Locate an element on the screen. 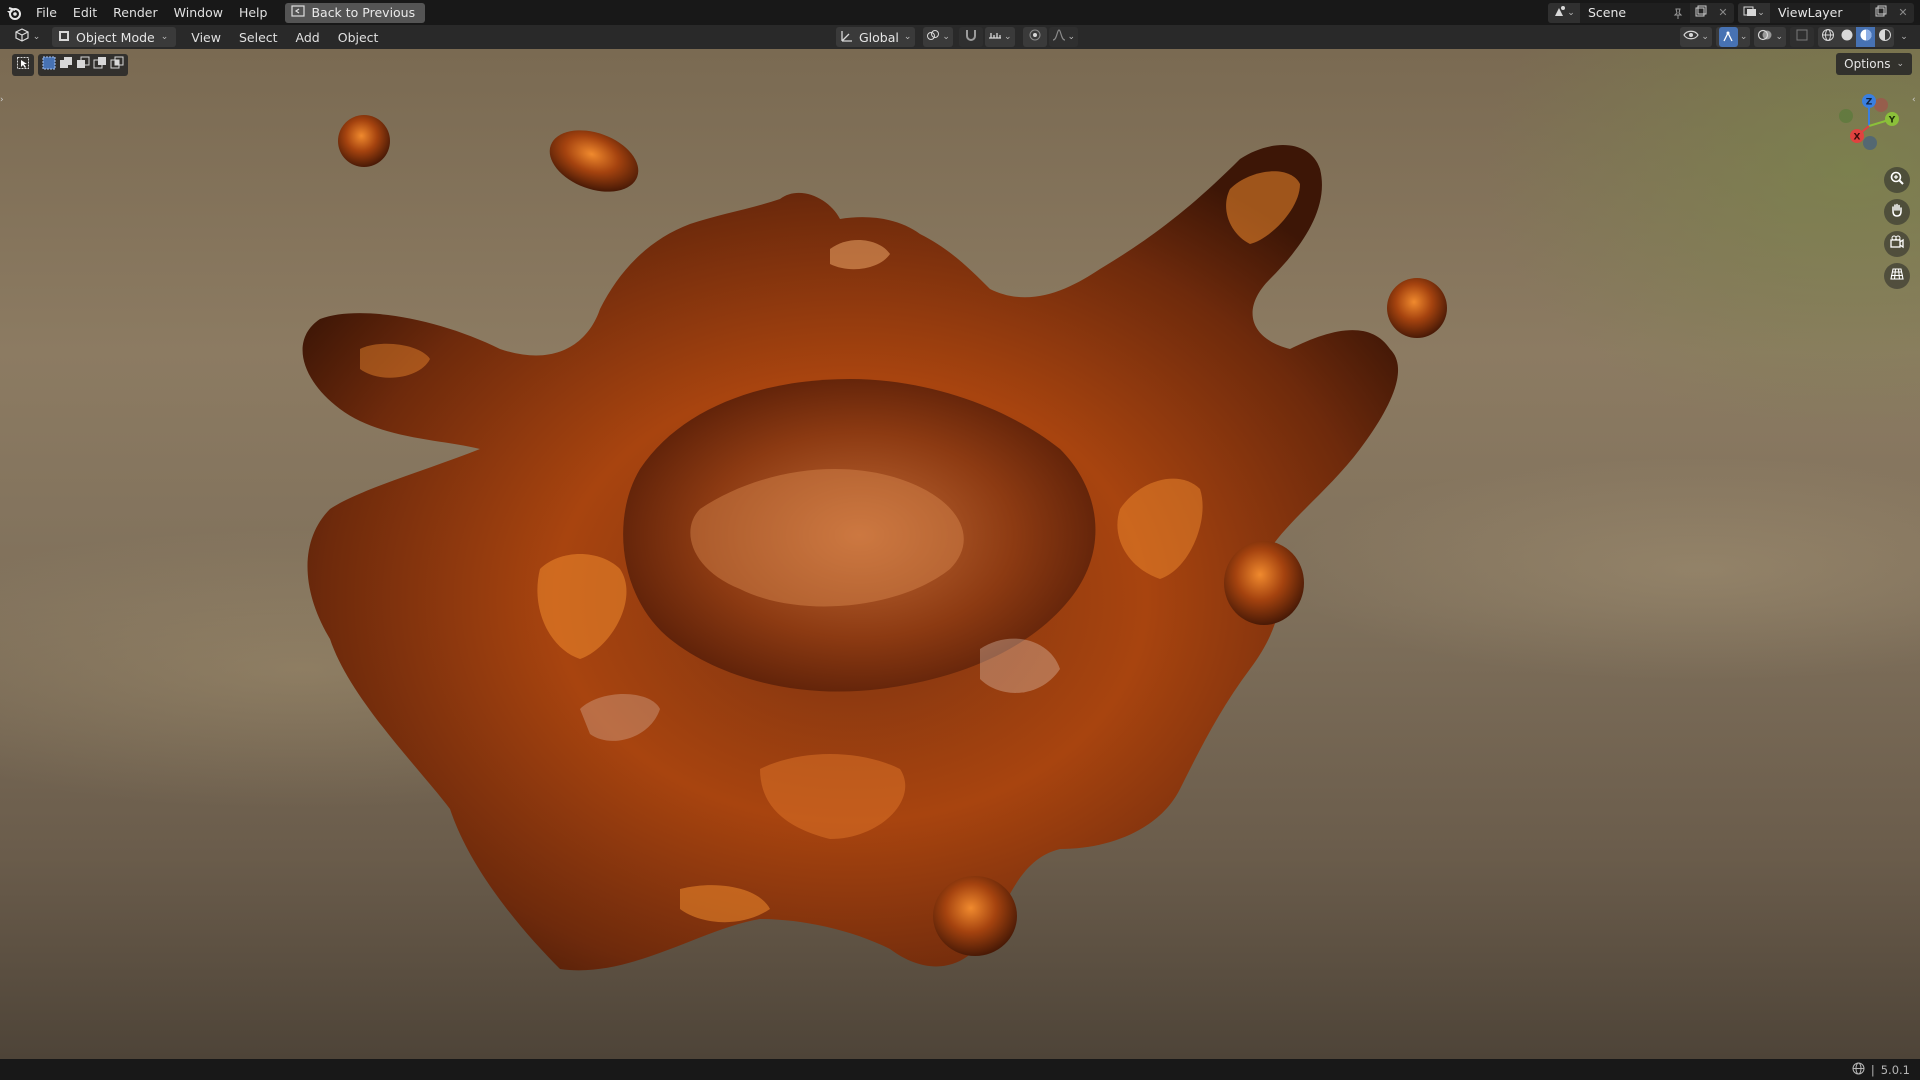 The height and width of the screenshot is (1080, 1920). select-new-icon is located at coordinates (49, 65).